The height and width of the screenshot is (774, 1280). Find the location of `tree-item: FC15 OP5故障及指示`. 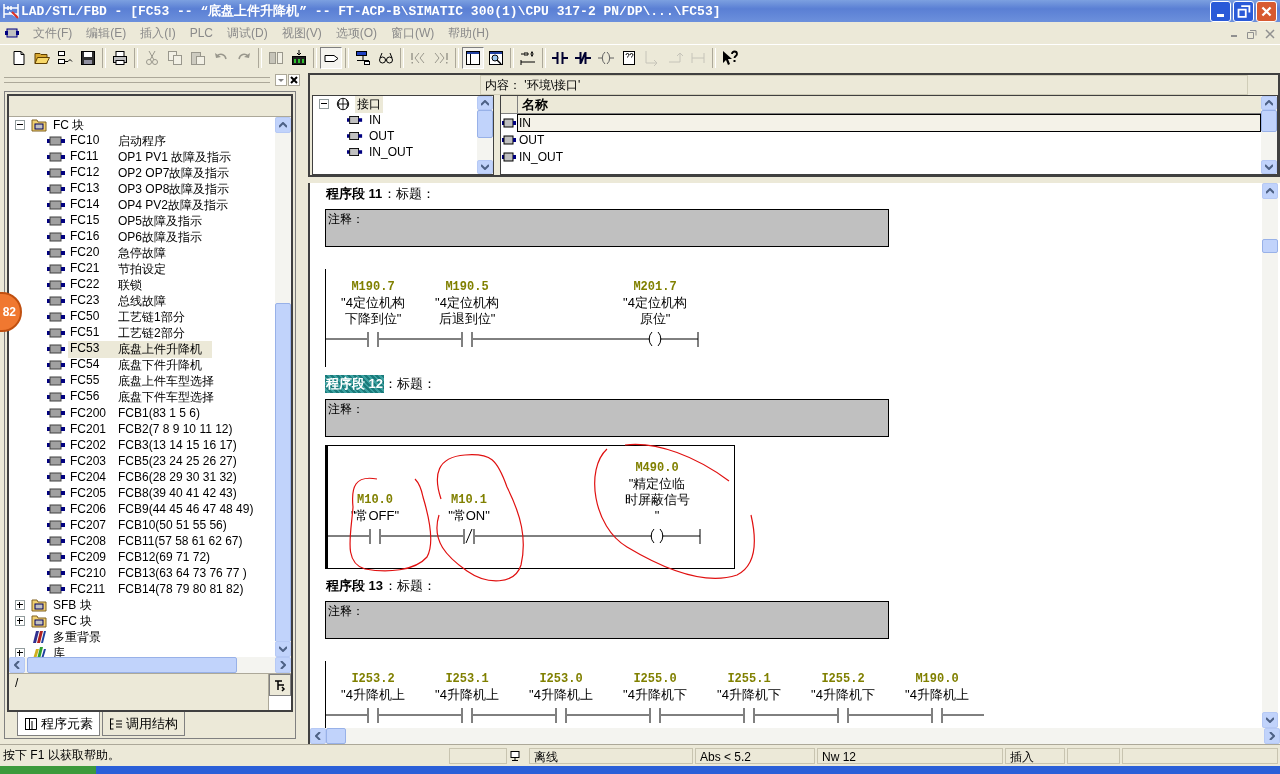

tree-item: FC15 OP5故障及指示 is located at coordinates (140, 221).